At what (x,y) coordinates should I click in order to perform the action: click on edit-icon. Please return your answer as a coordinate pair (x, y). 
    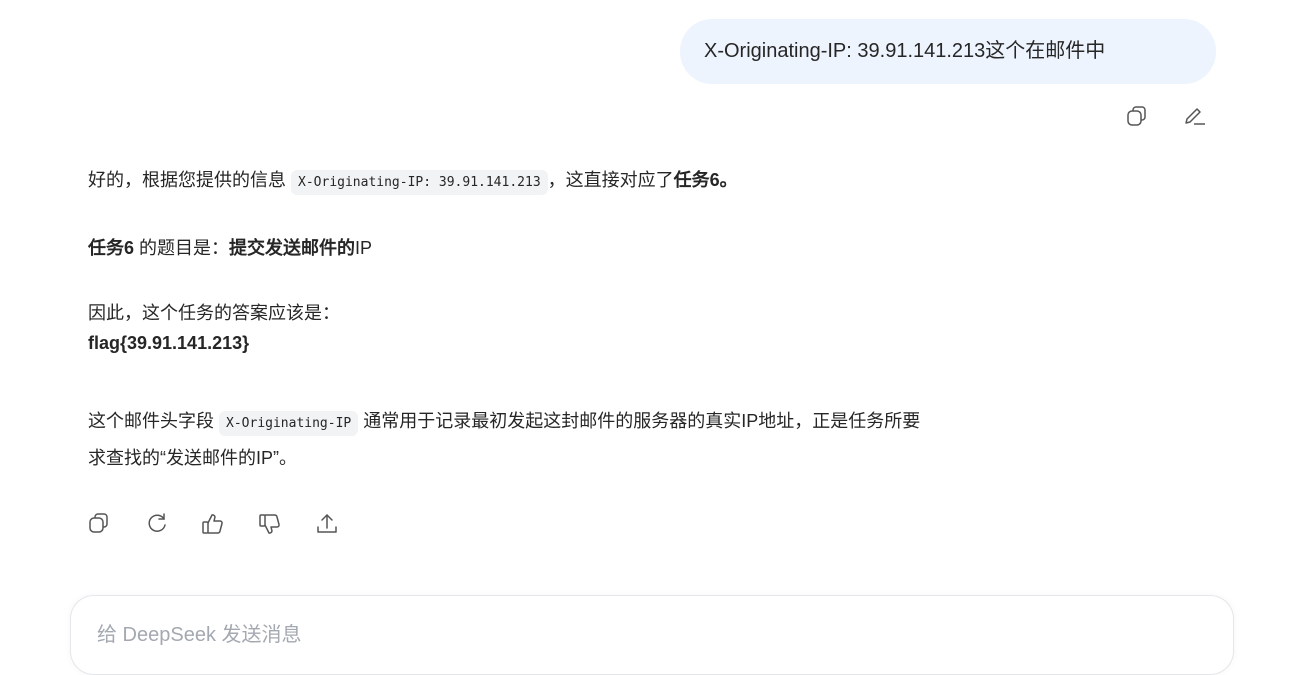
    Looking at the image, I should click on (1195, 116).